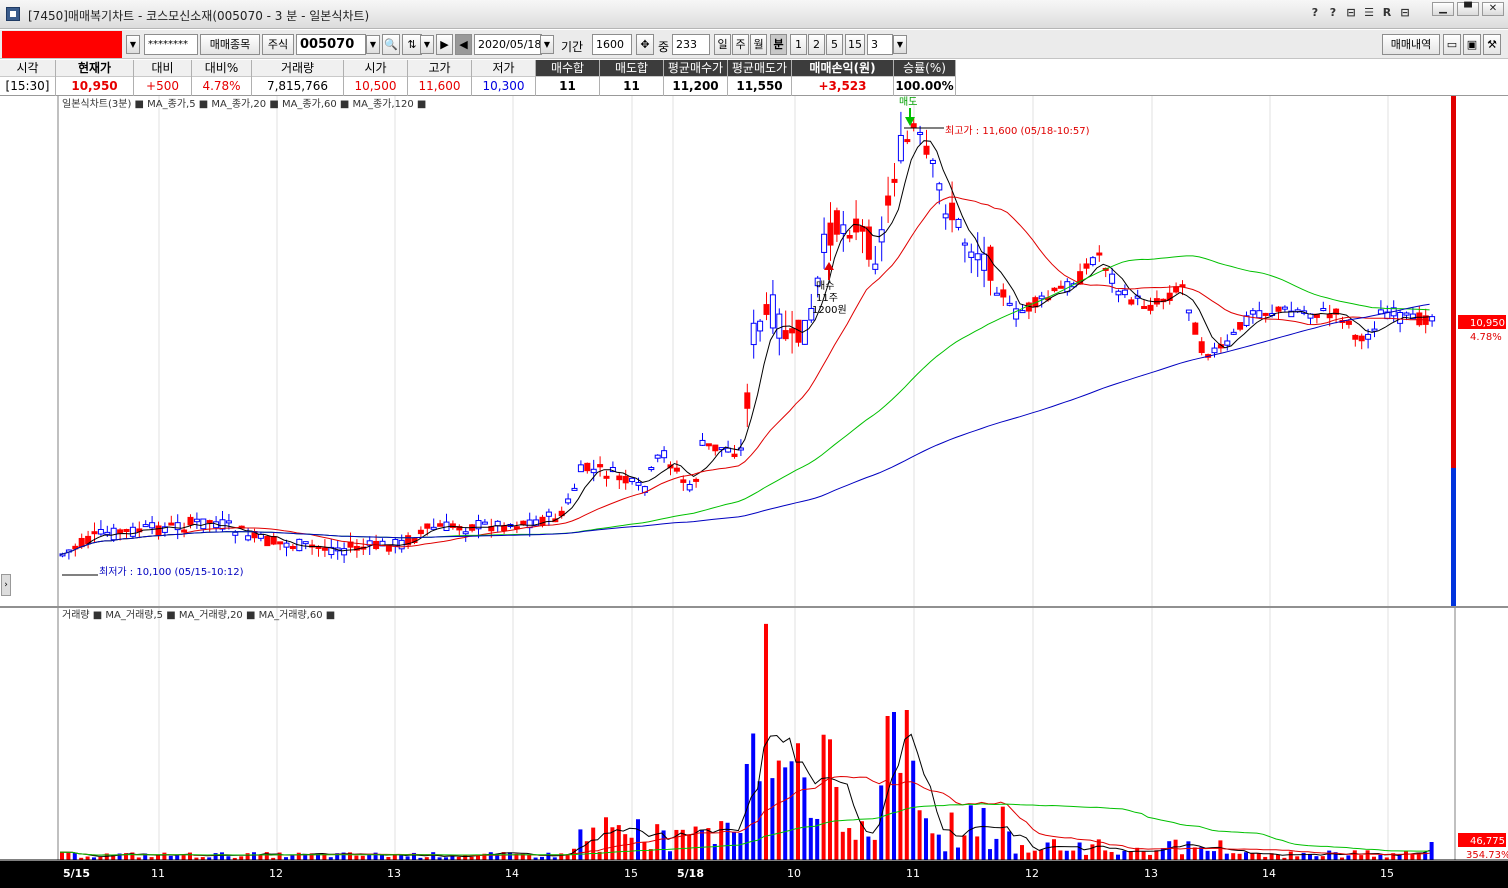 This screenshot has width=1508, height=888. What do you see at coordinates (440, 78) in the screenshot?
I see `info-high: 고가 11,600` at bounding box center [440, 78].